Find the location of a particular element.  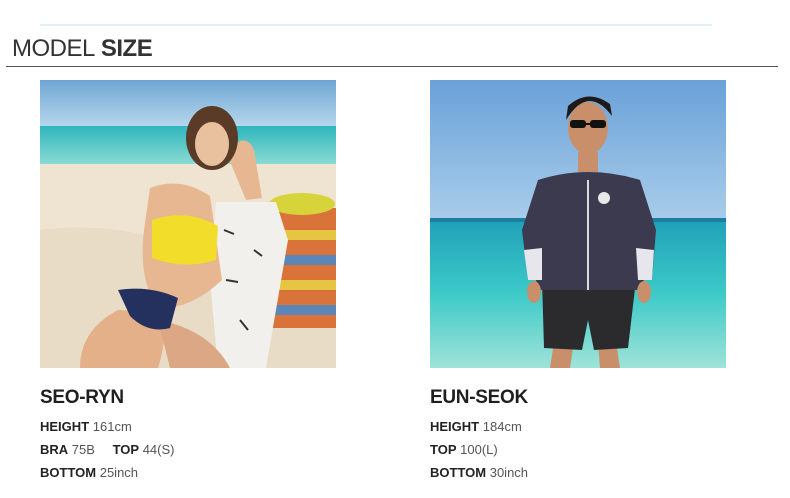

bottom-value: 30inch is located at coordinates (509, 472).